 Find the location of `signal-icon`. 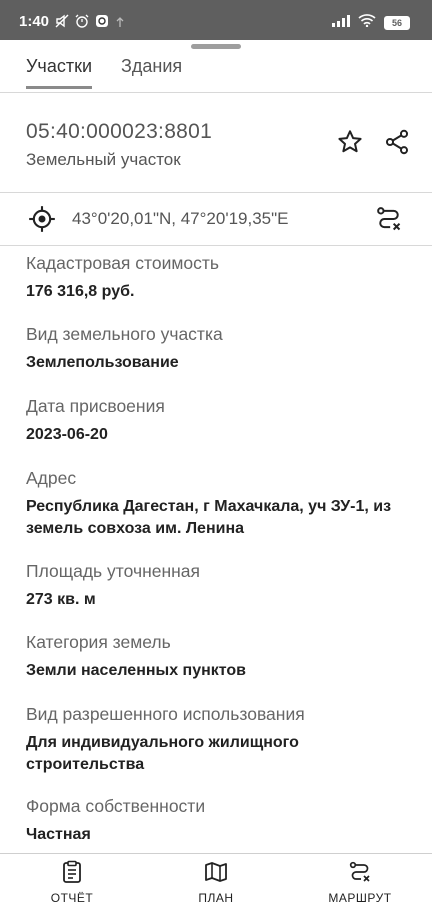

signal-icon is located at coordinates (341, 23).